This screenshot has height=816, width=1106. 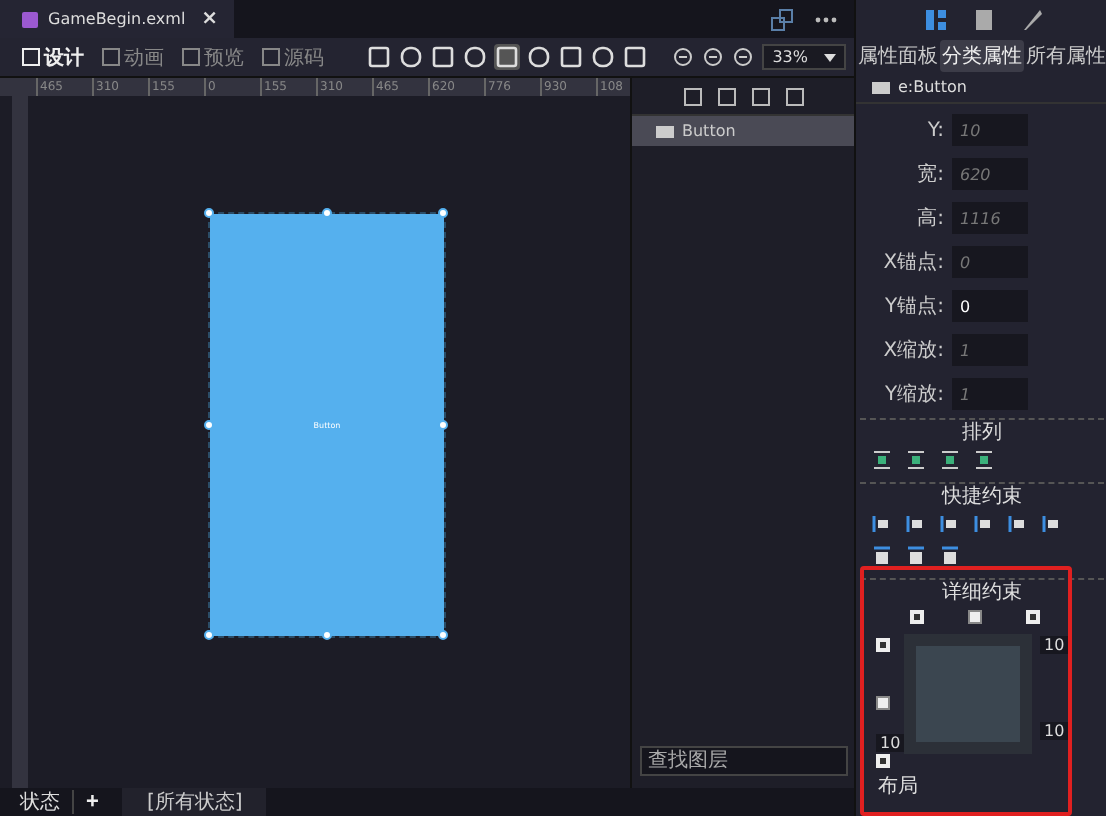 What do you see at coordinates (693, 97) in the screenshot?
I see `group-icon` at bounding box center [693, 97].